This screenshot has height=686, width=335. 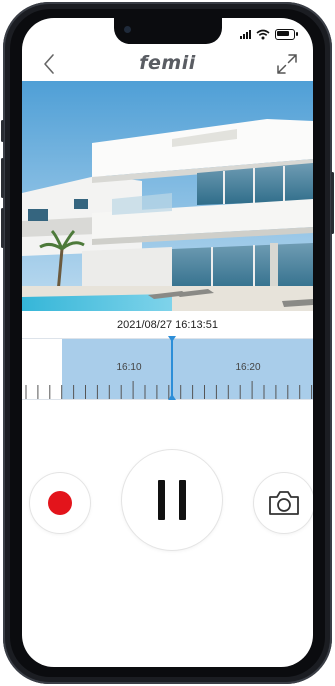 I want to click on playhead-cursor, so click(x=172, y=368).